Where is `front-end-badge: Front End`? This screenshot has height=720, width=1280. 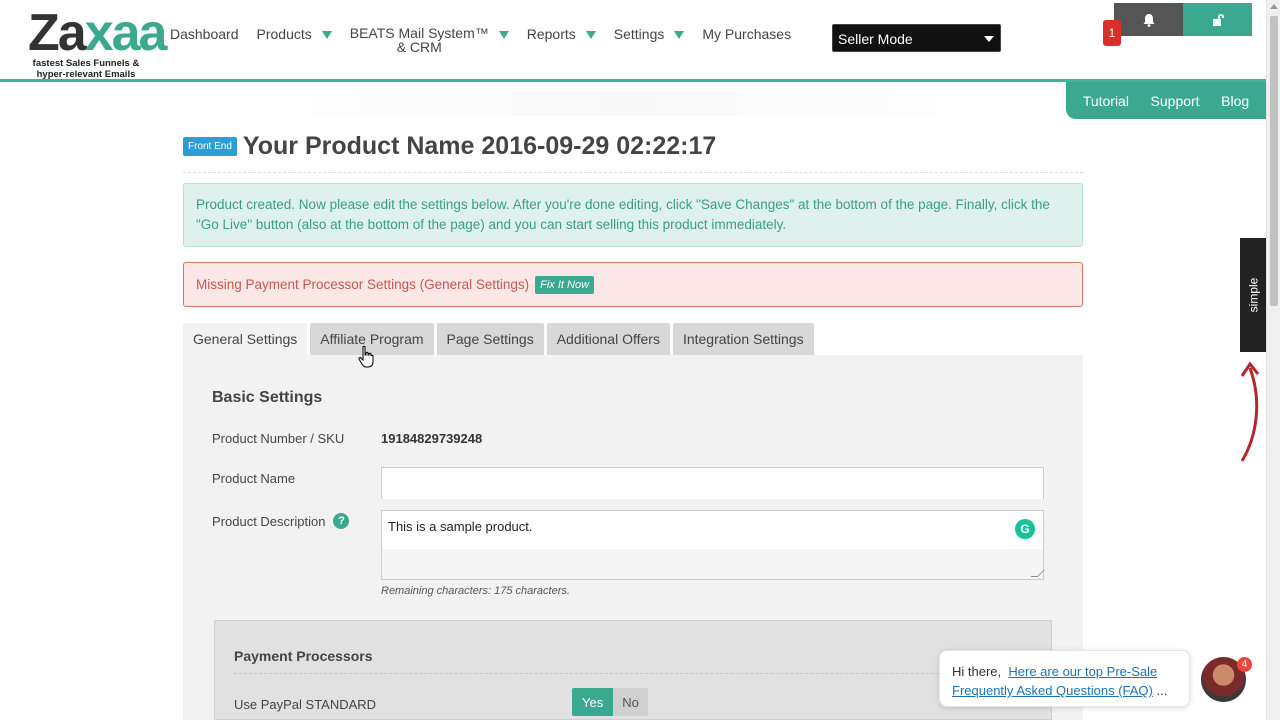 front-end-badge: Front End is located at coordinates (210, 146).